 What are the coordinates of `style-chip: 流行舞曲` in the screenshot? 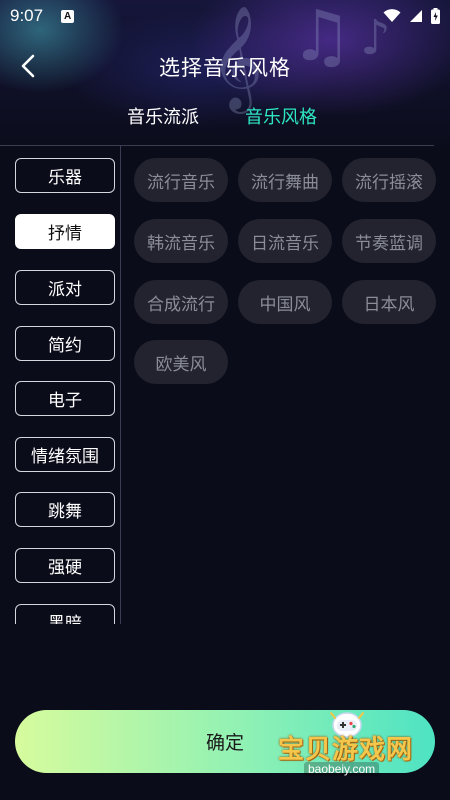 It's located at (285, 180).